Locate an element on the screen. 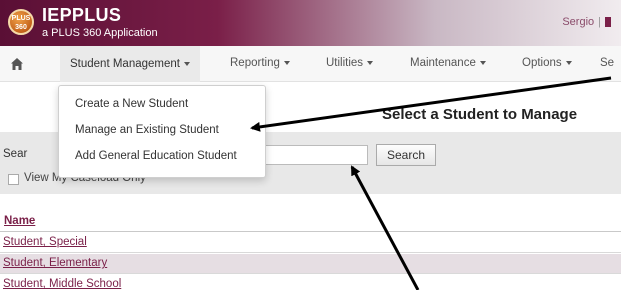 The image size is (621, 290). home-icon is located at coordinates (17, 64).